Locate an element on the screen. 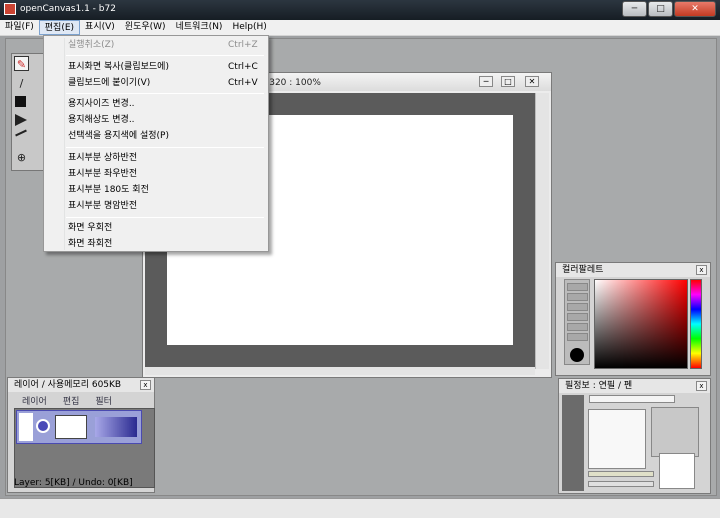 This screenshot has width=720, height=518. brush-tool-list is located at coordinates (573, 443).